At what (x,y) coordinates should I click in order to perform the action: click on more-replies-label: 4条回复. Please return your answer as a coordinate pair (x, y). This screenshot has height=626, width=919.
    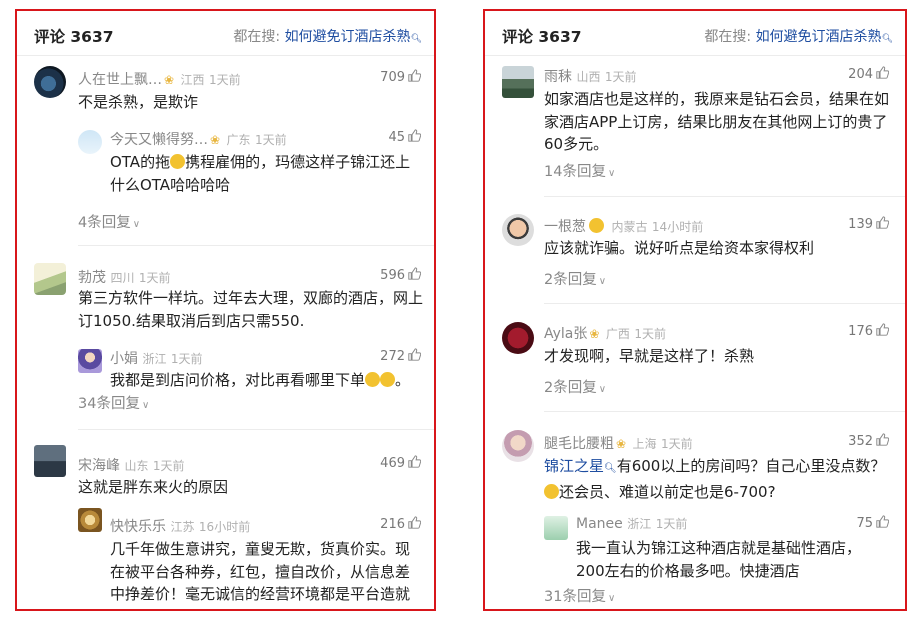
    Looking at the image, I should click on (104, 223).